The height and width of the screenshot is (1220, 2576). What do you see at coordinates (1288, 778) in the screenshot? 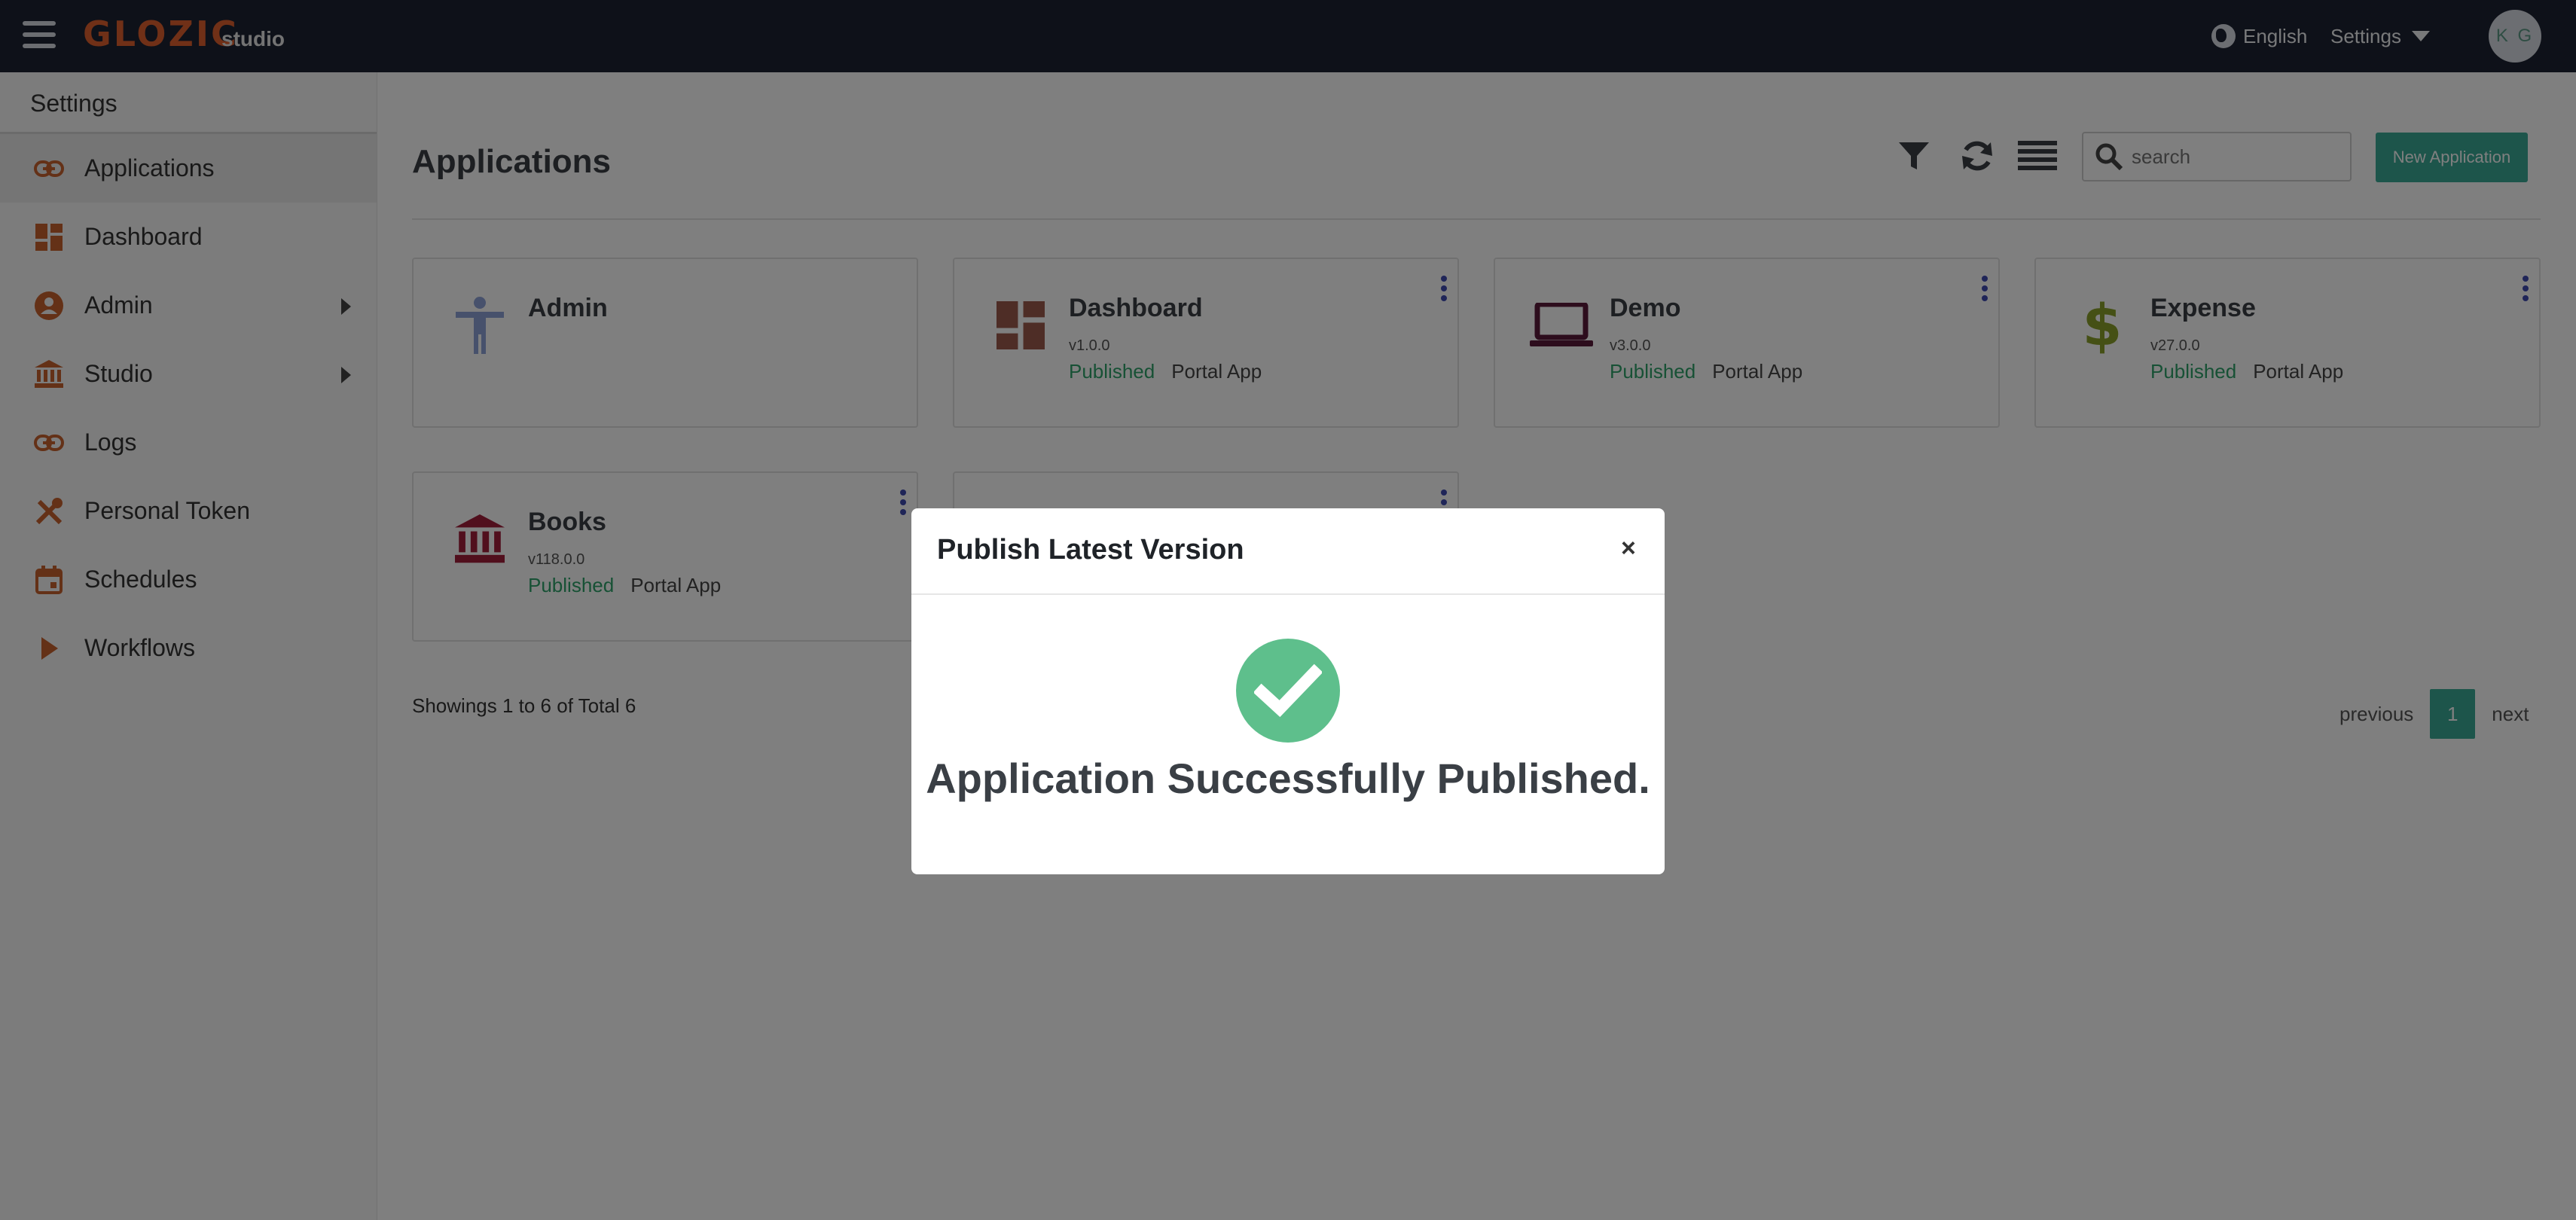
I see `success-message: Application Successfully Published.` at bounding box center [1288, 778].